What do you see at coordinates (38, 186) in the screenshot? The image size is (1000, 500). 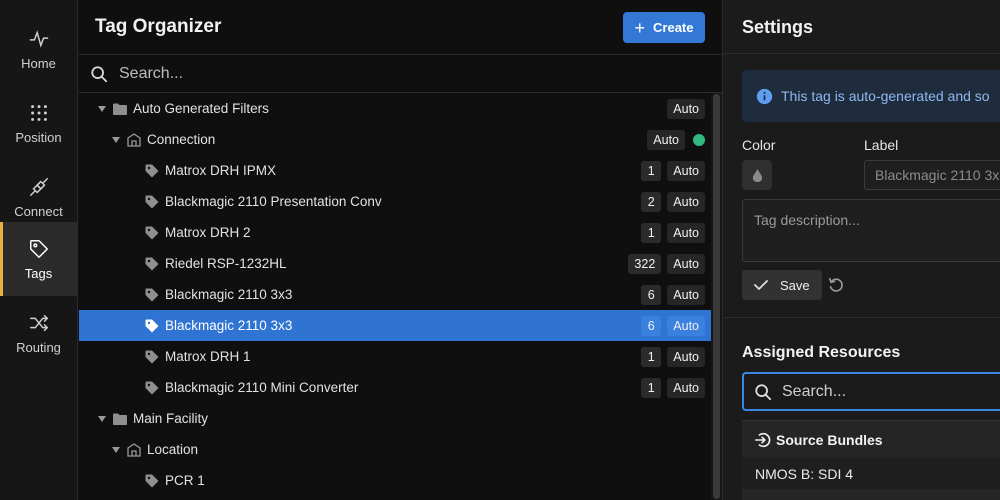 I see `plug-icon` at bounding box center [38, 186].